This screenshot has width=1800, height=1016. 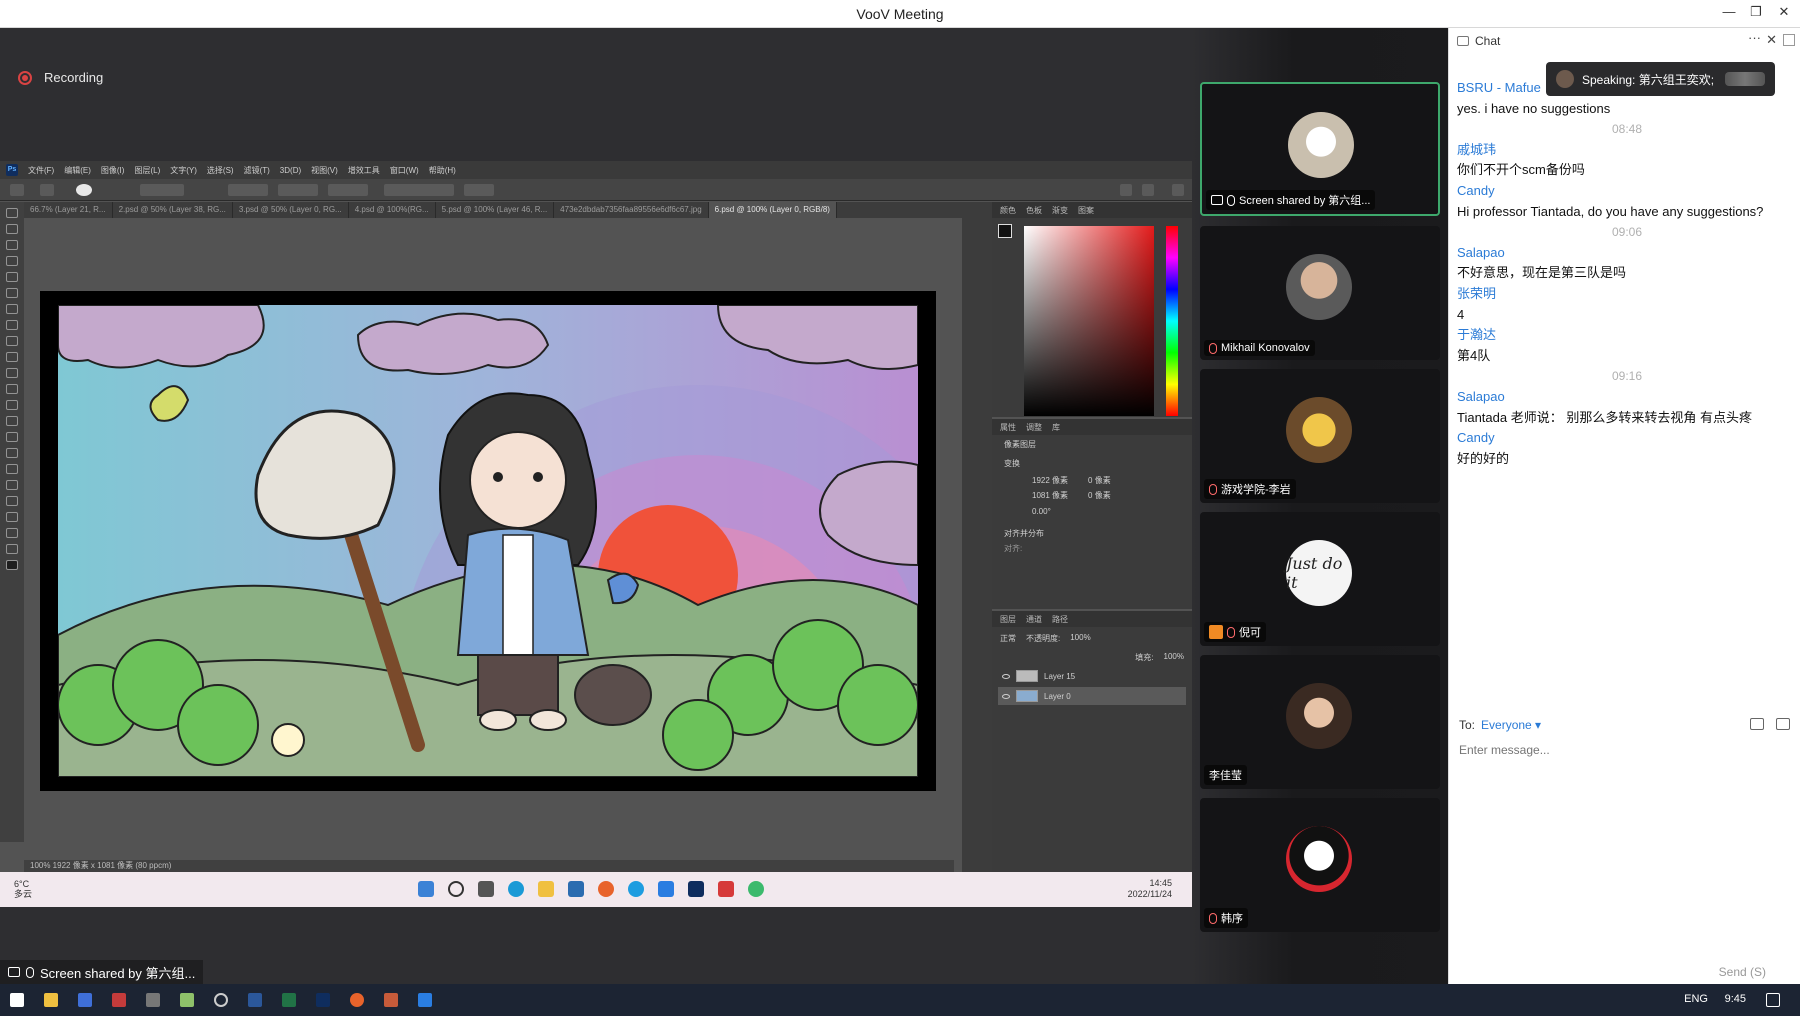 I want to click on restore-button: ❐, so click(x=1756, y=12).